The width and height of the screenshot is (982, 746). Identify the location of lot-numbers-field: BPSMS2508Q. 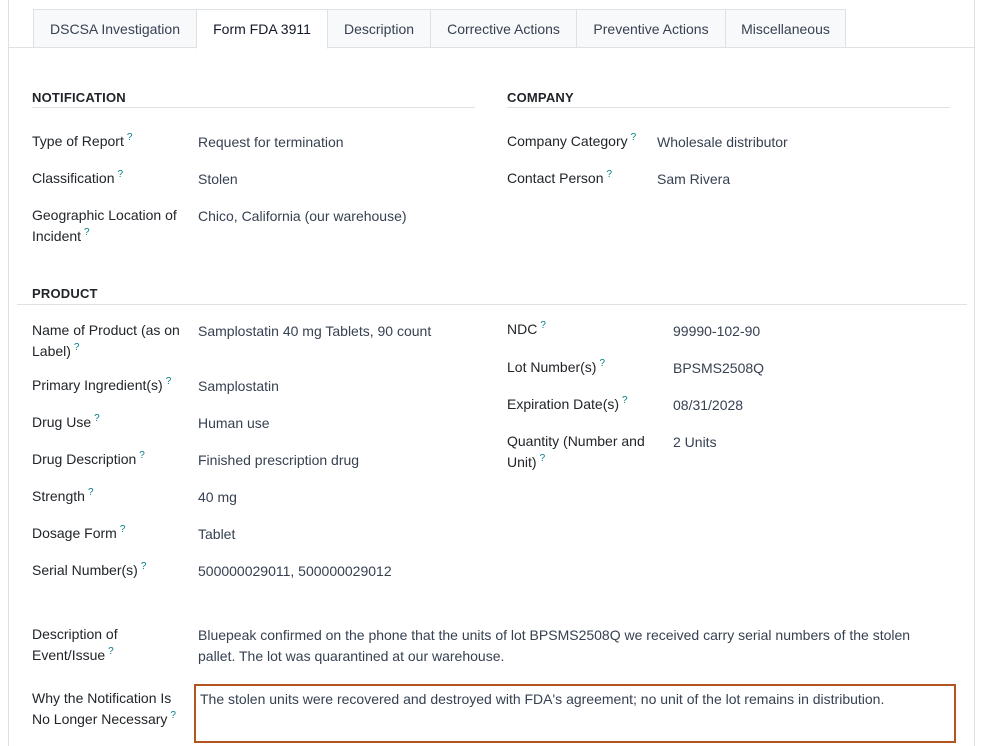
(718, 368).